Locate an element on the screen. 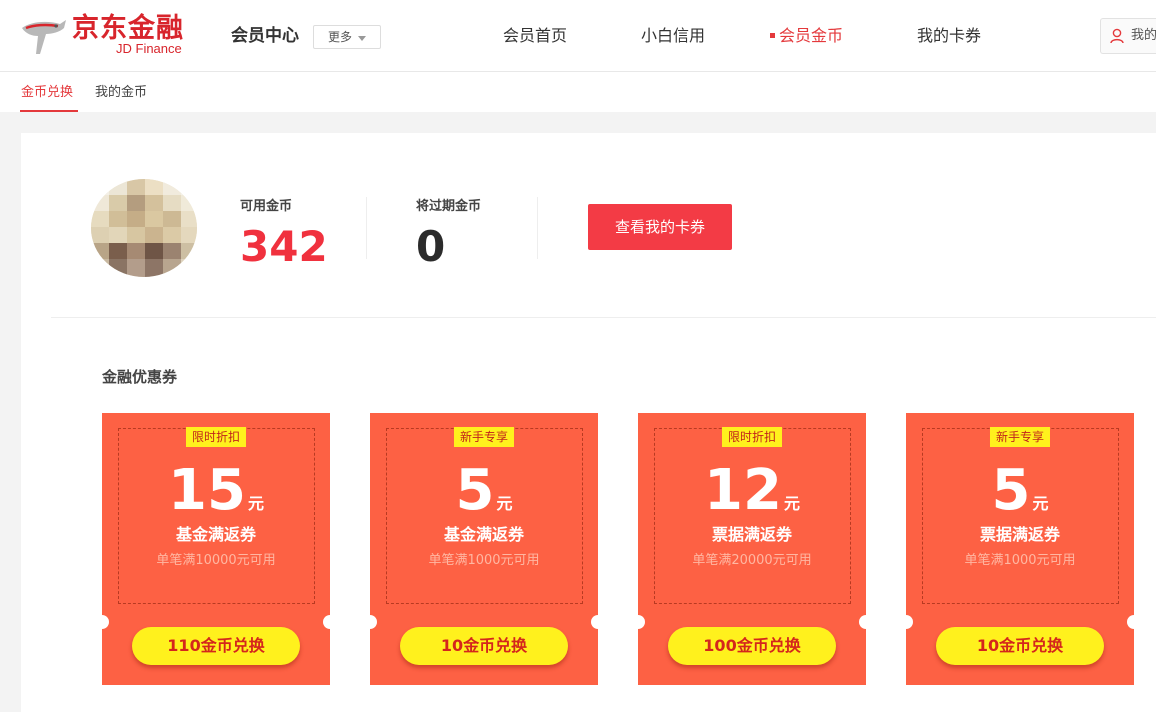 The image size is (1156, 712). coupon-card: 限时折扣 12 元 票据满返券 单笔满20000元可用 100金币兑换 is located at coordinates (752, 549).